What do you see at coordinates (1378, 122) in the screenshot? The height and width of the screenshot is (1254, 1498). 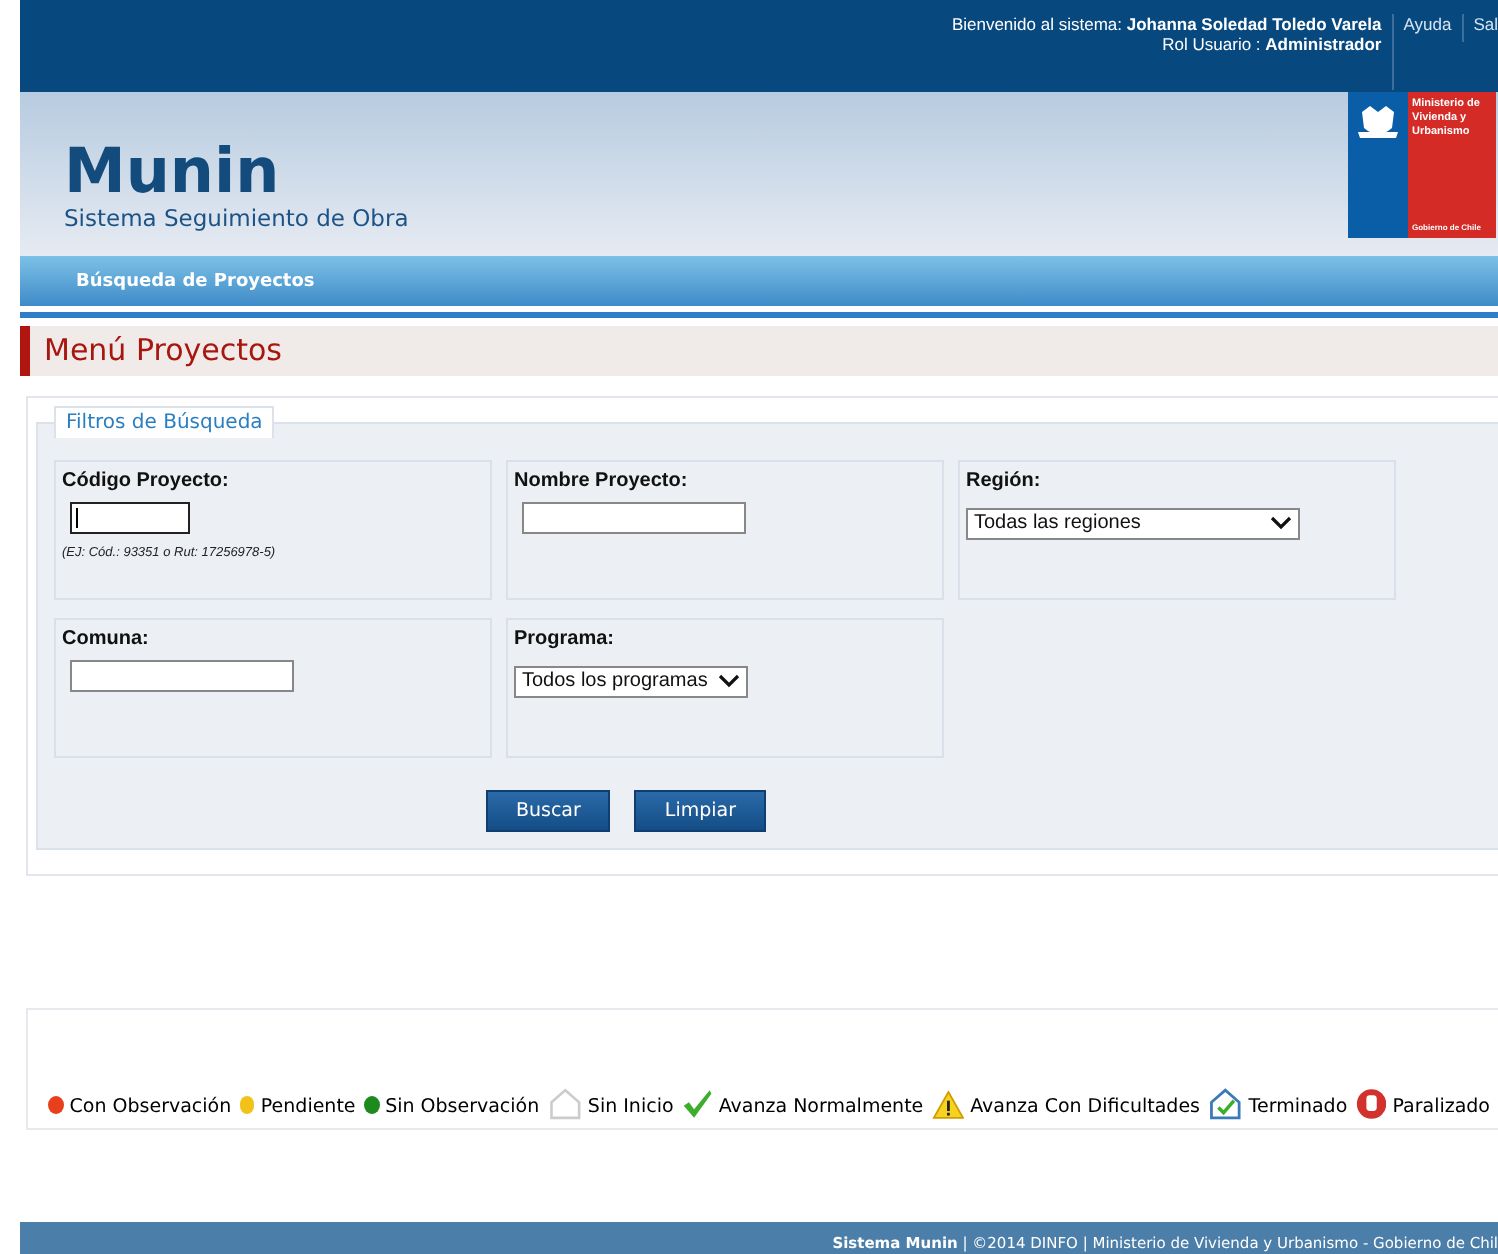 I see `emblem-icon` at bounding box center [1378, 122].